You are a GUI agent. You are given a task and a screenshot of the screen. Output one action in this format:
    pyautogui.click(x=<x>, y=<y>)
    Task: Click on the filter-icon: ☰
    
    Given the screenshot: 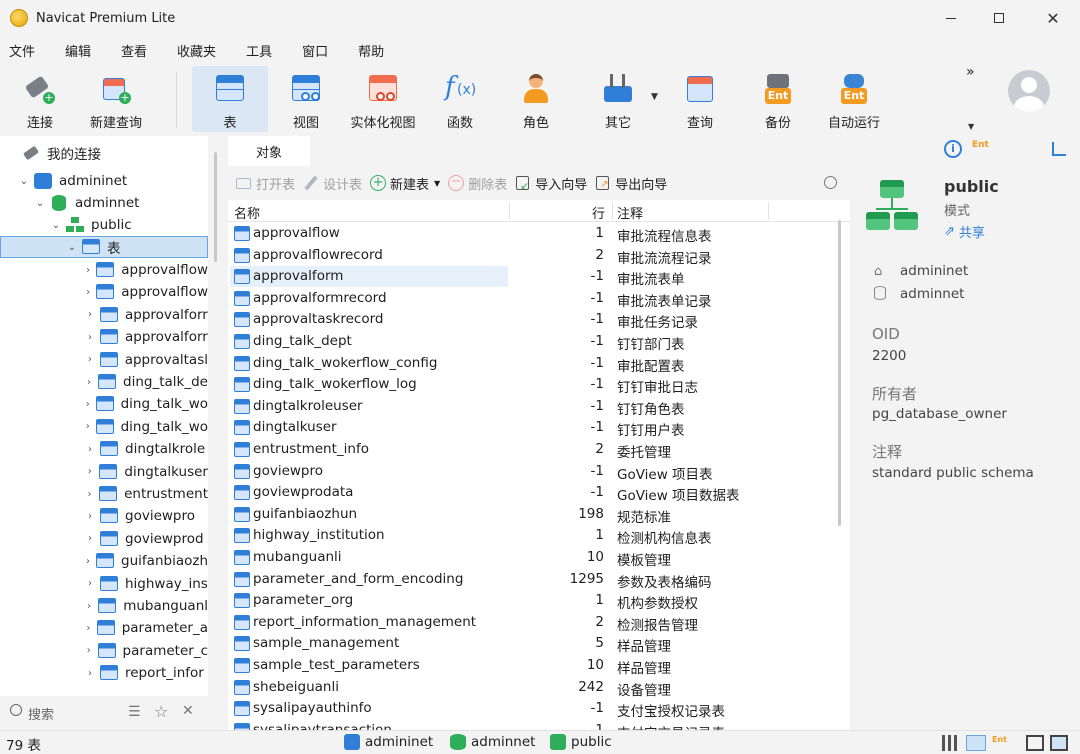 What is the action you would take?
    pyautogui.click(x=134, y=712)
    